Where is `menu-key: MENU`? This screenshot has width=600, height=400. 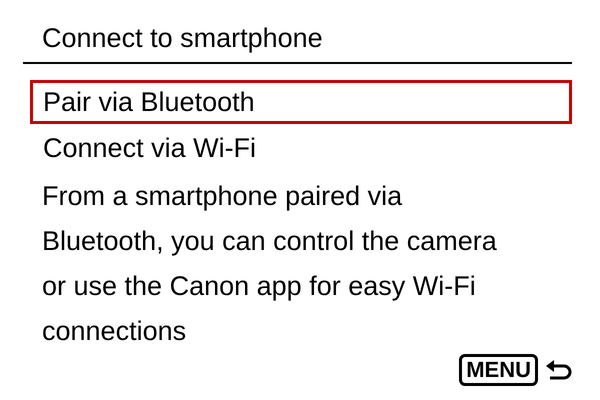 menu-key: MENU is located at coordinates (498, 370).